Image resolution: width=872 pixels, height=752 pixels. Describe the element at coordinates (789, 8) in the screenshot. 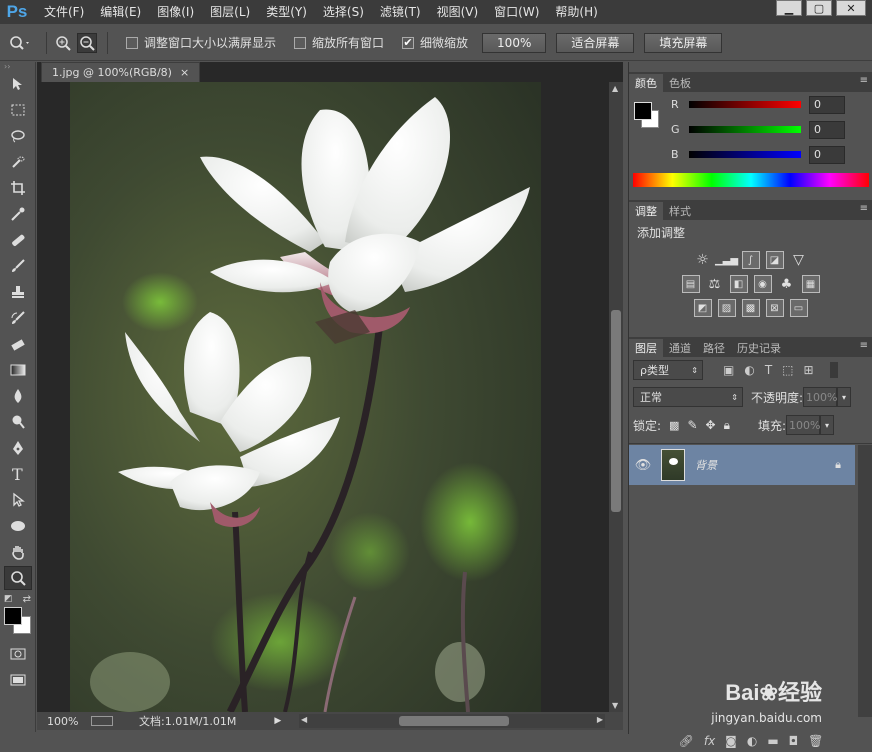

I see `minimize-button: ▁` at that location.